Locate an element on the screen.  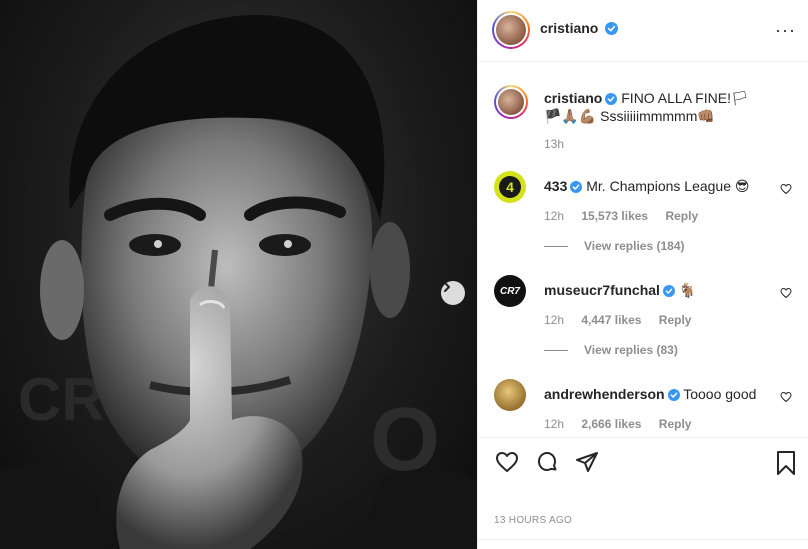
svg-text: CR is located at coordinates (61, 399).